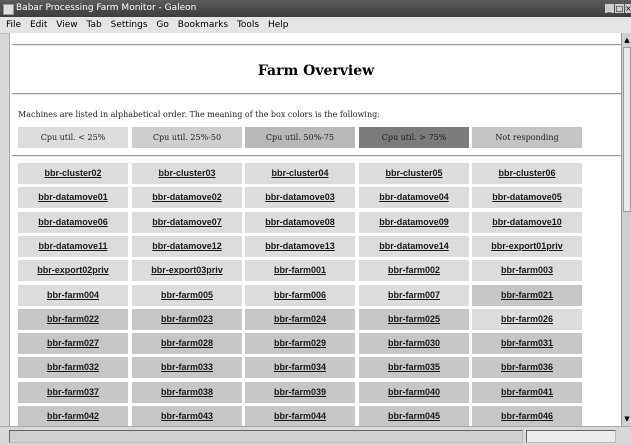 Image resolution: width=631 pixels, height=445 pixels. Describe the element at coordinates (187, 319) in the screenshot. I see `machine-link: bbr-farm023` at that location.